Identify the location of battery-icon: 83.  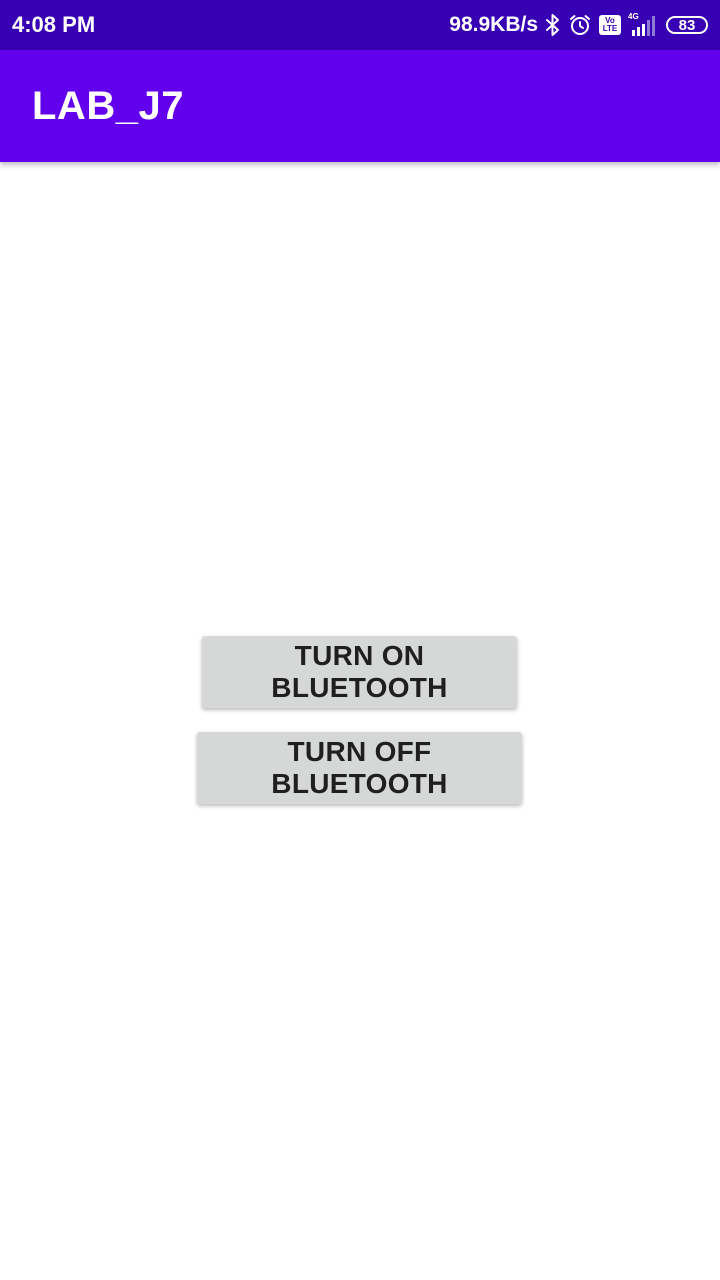
(687, 25).